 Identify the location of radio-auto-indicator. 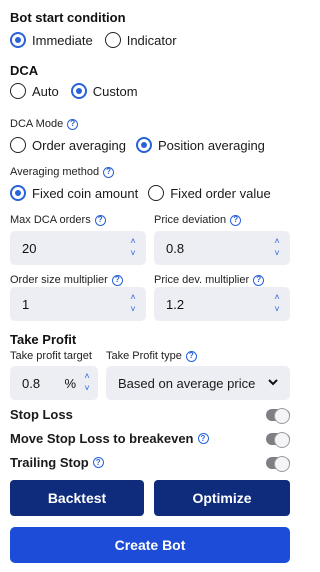
(18, 91).